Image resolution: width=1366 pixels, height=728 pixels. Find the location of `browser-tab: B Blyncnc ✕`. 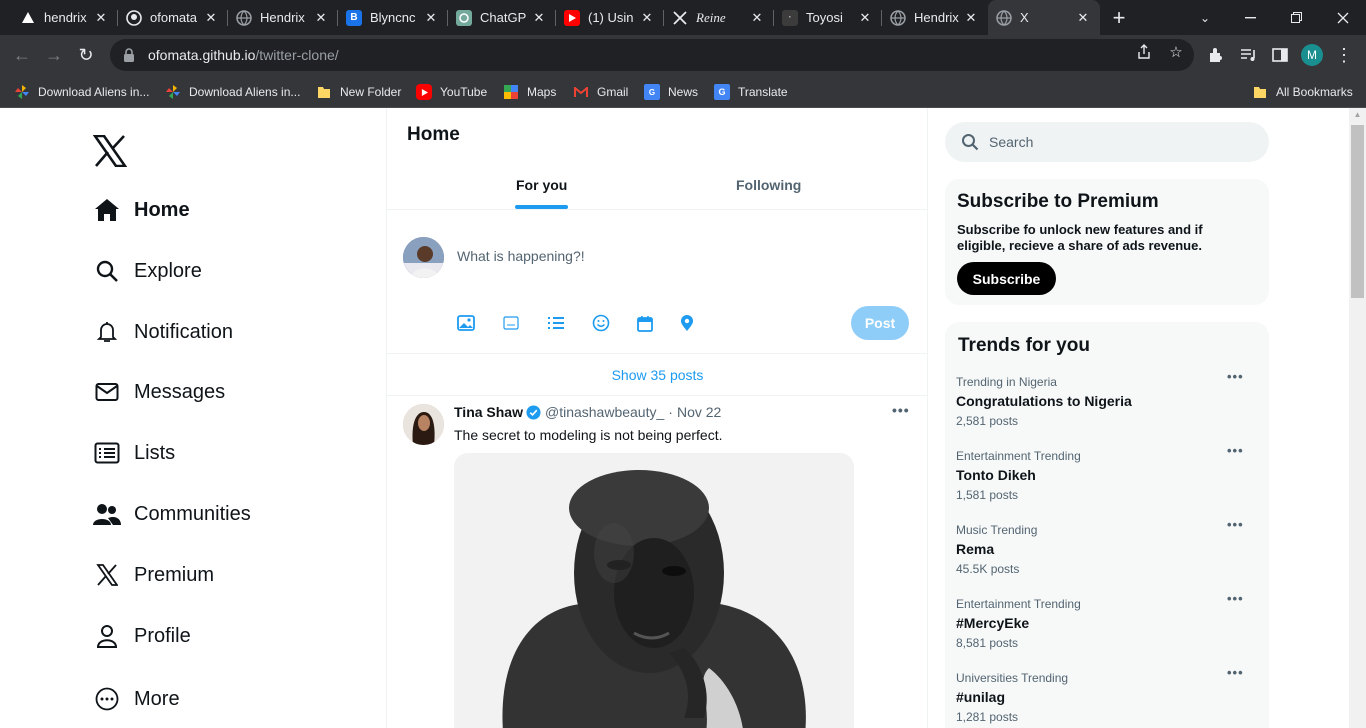

browser-tab: B Blyncnc ✕ is located at coordinates (393, 17).